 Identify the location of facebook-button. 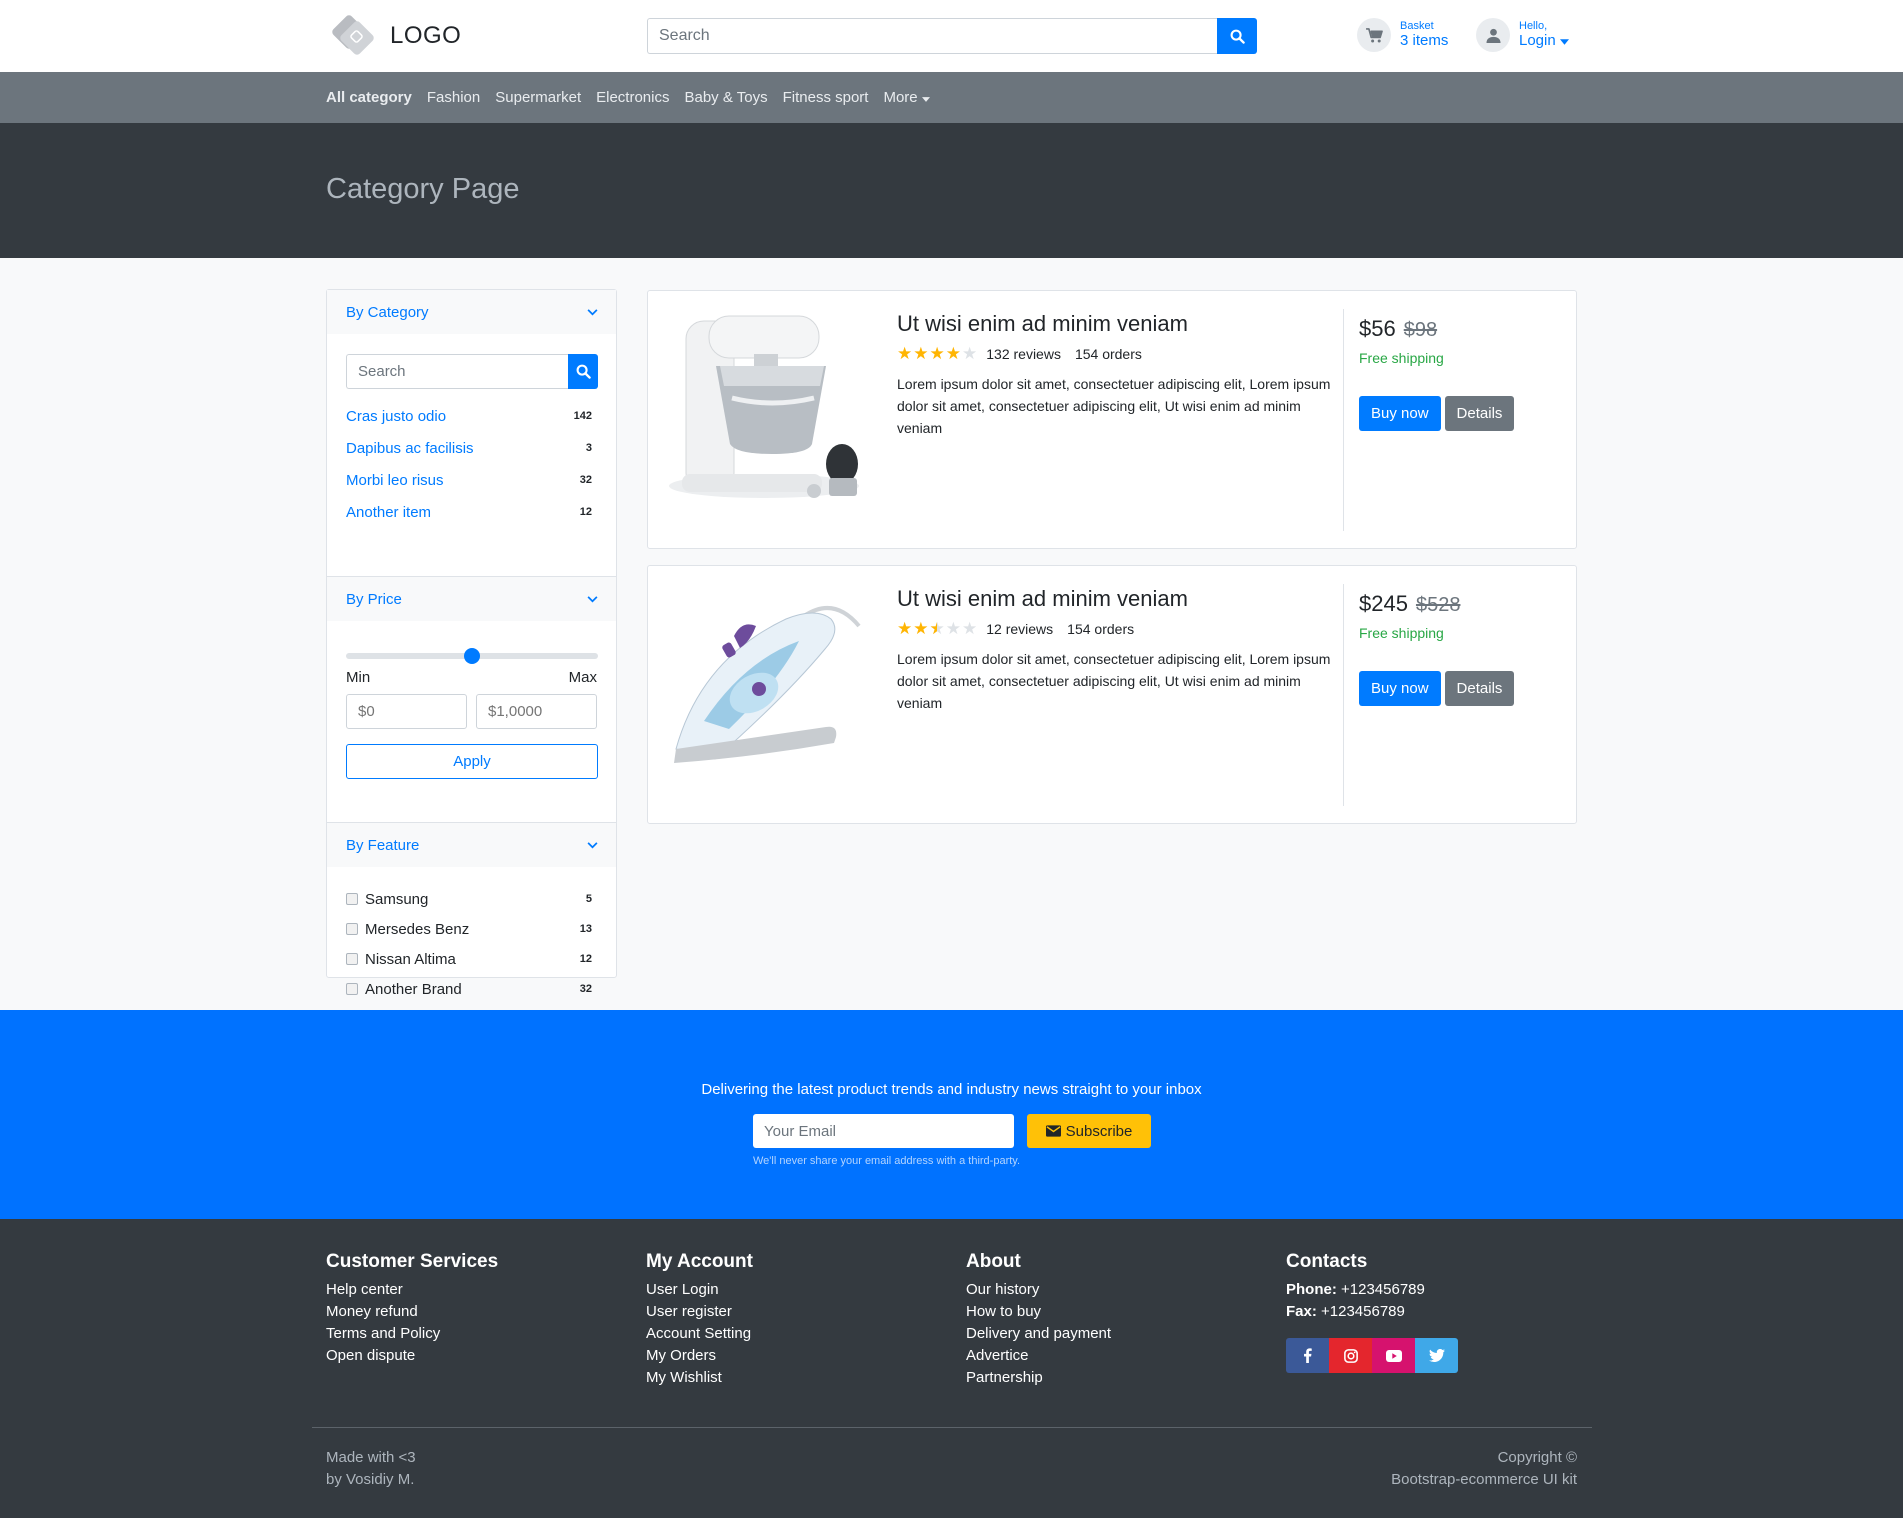
(1307, 1355).